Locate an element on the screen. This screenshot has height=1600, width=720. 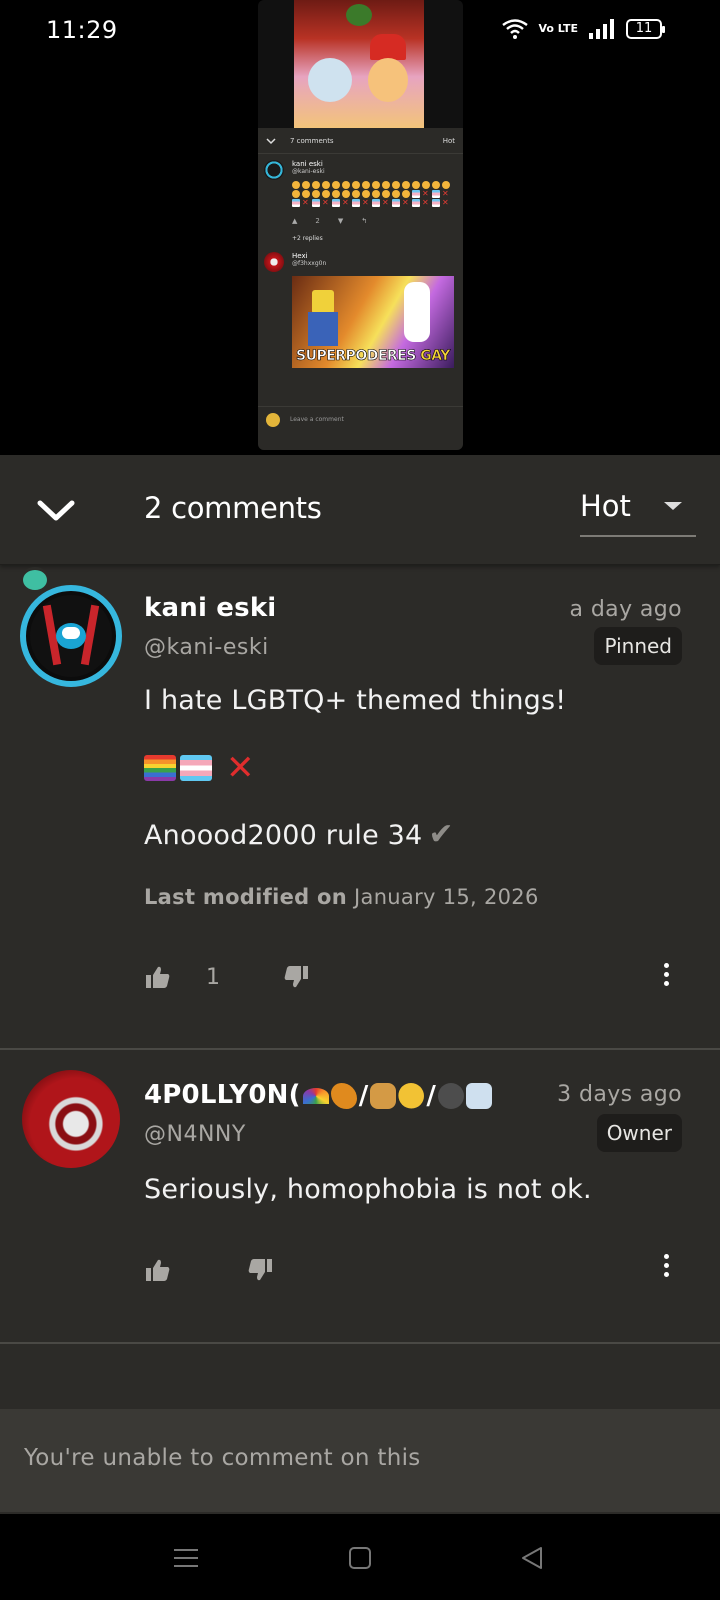
comment-handle: @N4NNY is located at coordinates (195, 1134).